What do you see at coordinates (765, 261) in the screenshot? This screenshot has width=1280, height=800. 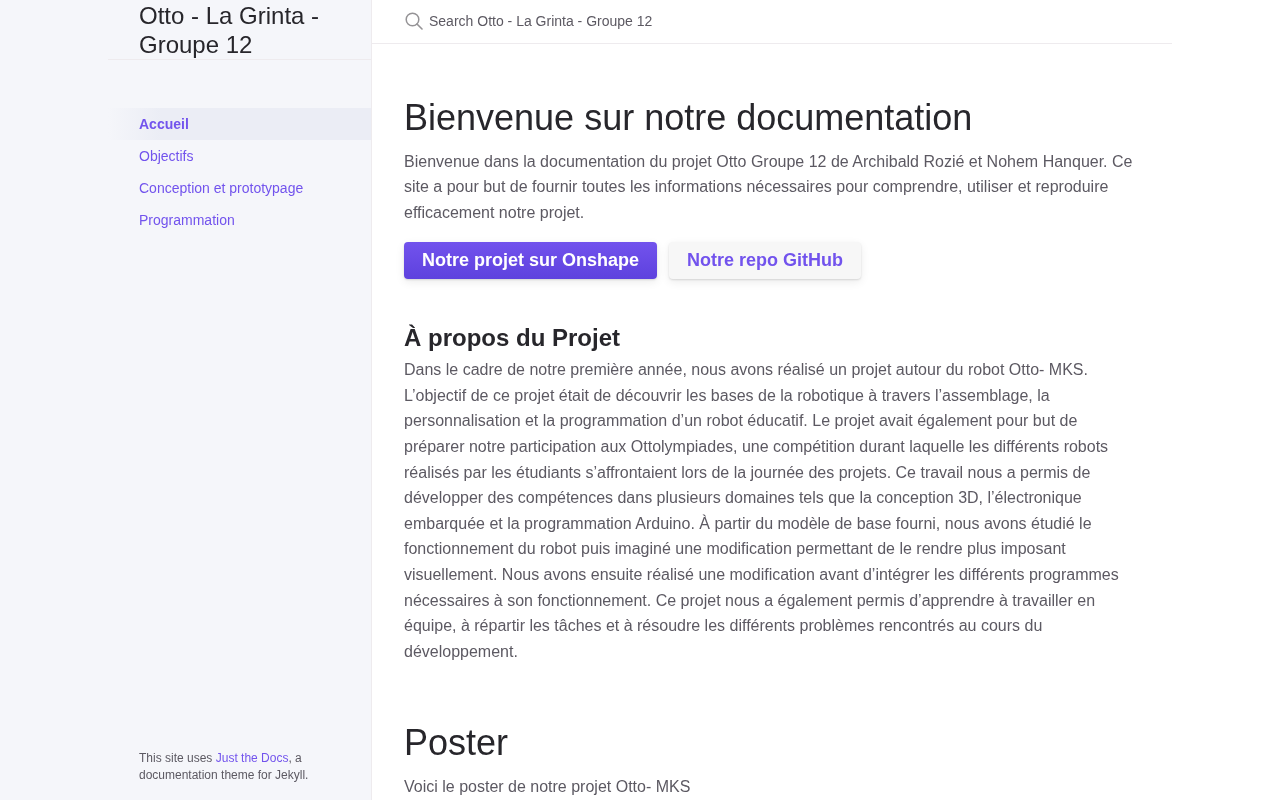 I see `secondary-button: Notre repo GitHub` at bounding box center [765, 261].